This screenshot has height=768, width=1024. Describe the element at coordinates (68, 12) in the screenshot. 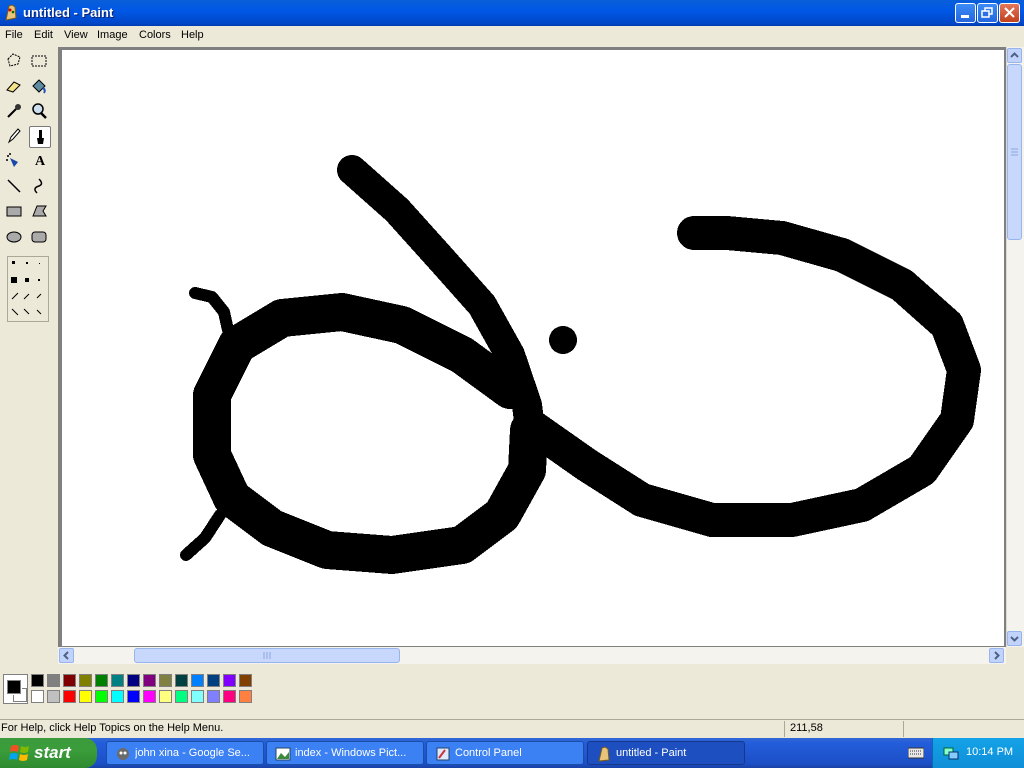

I see `window-title: untitled - Paint` at that location.